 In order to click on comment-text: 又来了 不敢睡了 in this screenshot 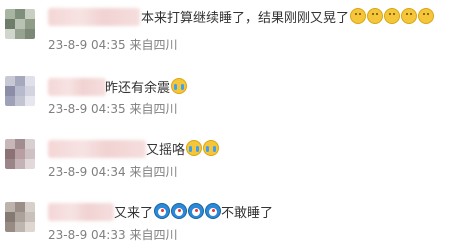, I will do `click(193, 213)`.